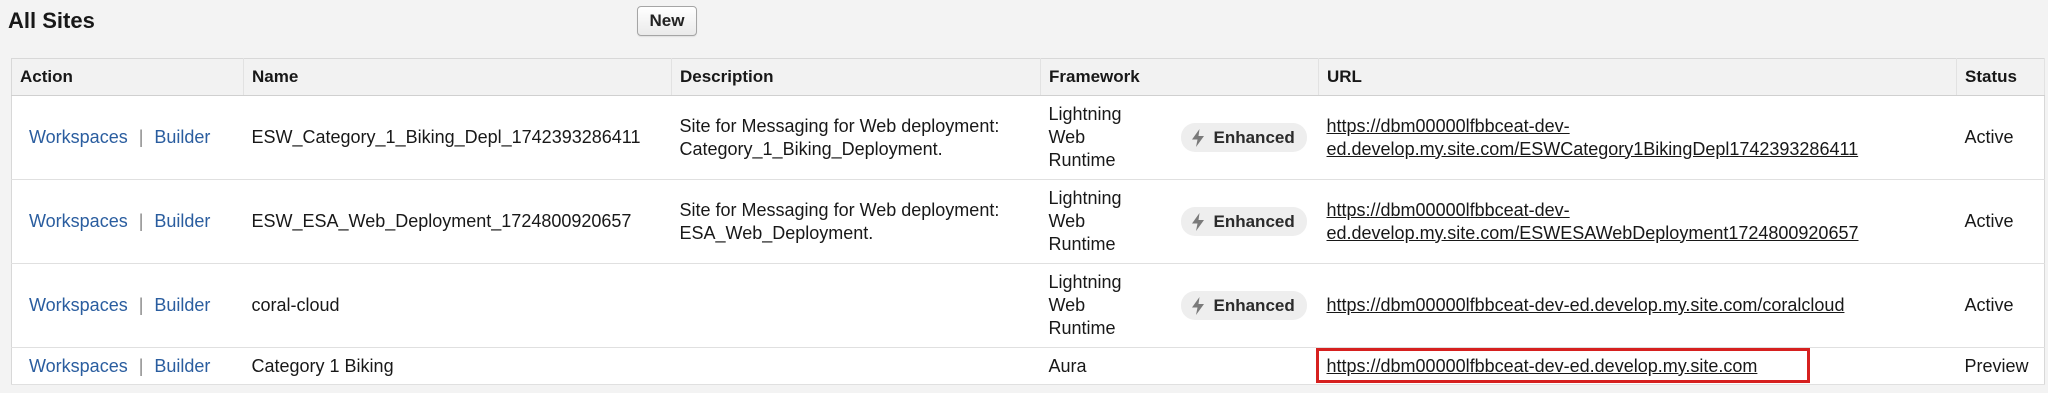 This screenshot has width=2048, height=393. What do you see at coordinates (457, 137) in the screenshot?
I see `site-name-cell: ESW_Category_1_Biking_Depl_1742393286411` at bounding box center [457, 137].